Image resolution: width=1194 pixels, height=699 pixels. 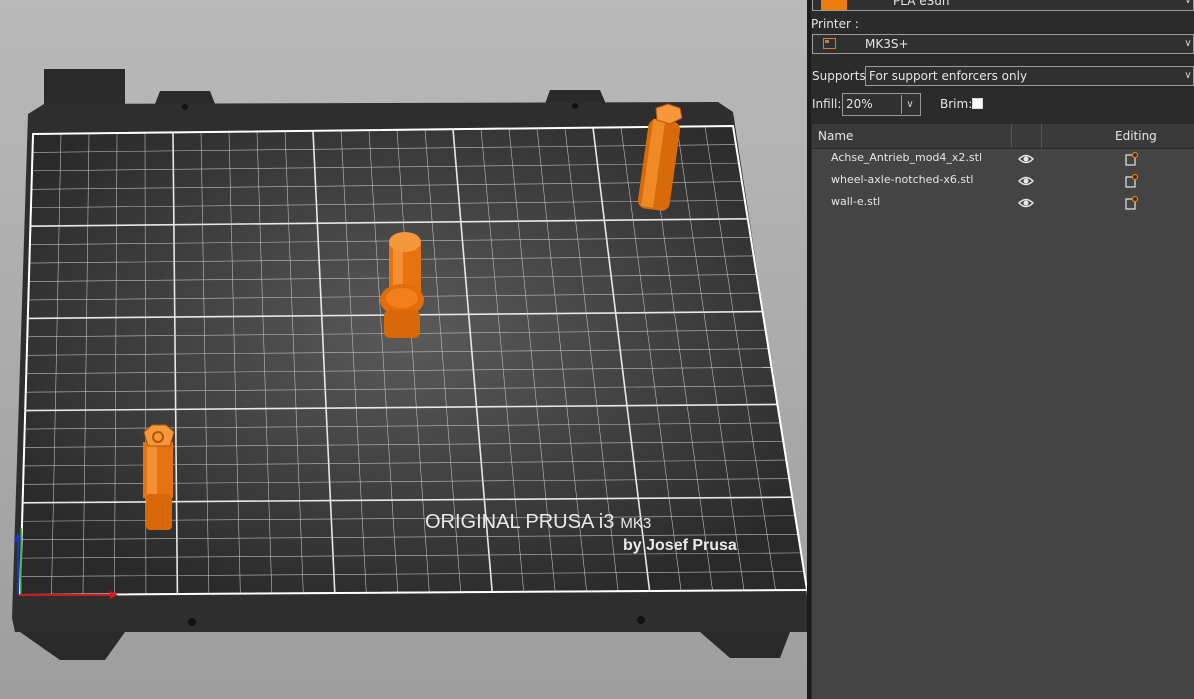 What do you see at coordinates (827, 104) in the screenshot?
I see `infill-label: Infill:` at bounding box center [827, 104].